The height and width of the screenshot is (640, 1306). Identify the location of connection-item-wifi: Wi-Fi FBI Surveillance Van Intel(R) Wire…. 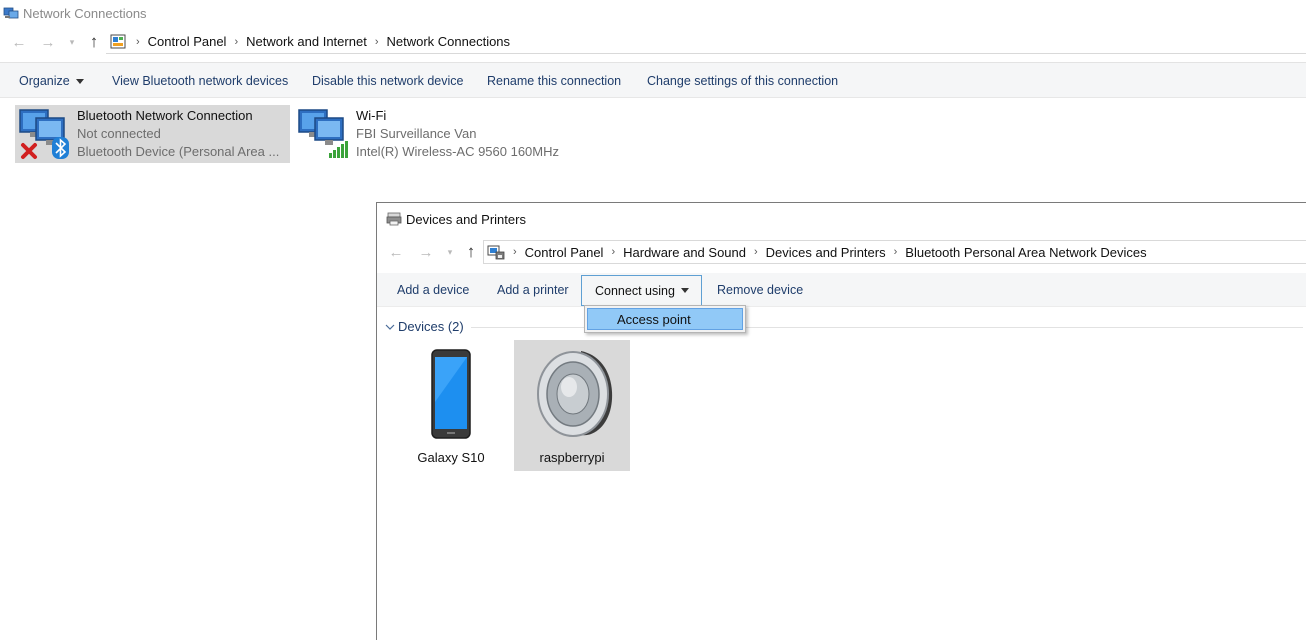
(439, 134).